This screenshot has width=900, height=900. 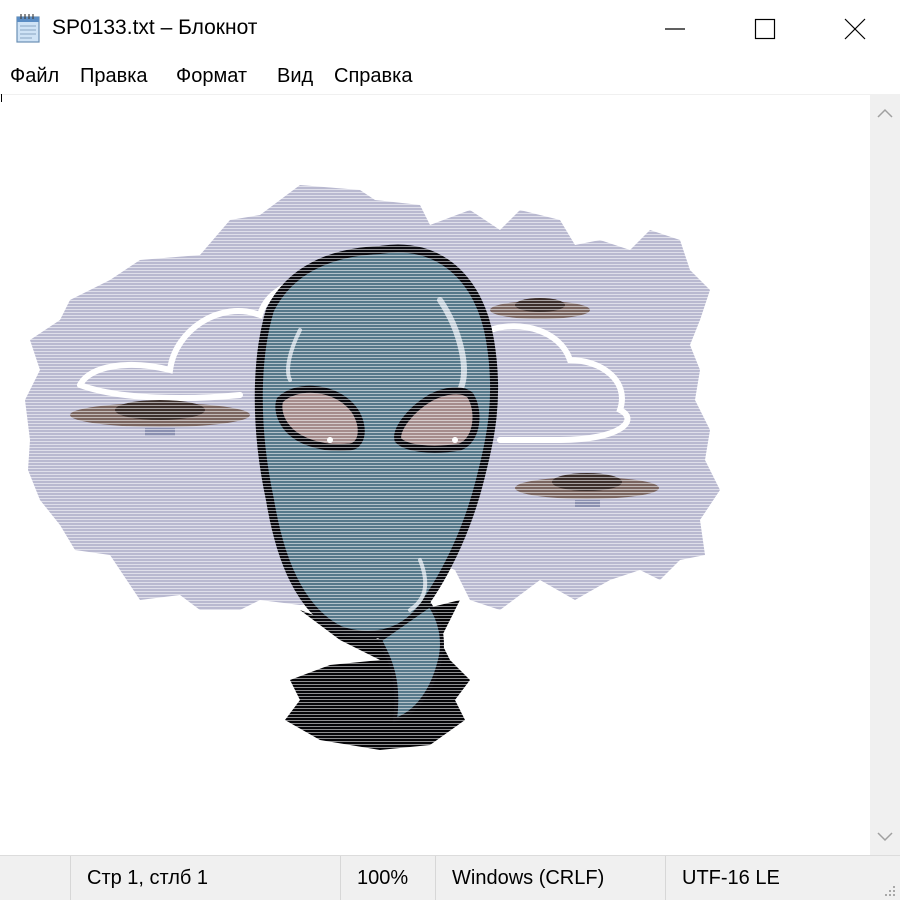 What do you see at coordinates (1, 98) in the screenshot?
I see `text-caret` at bounding box center [1, 98].